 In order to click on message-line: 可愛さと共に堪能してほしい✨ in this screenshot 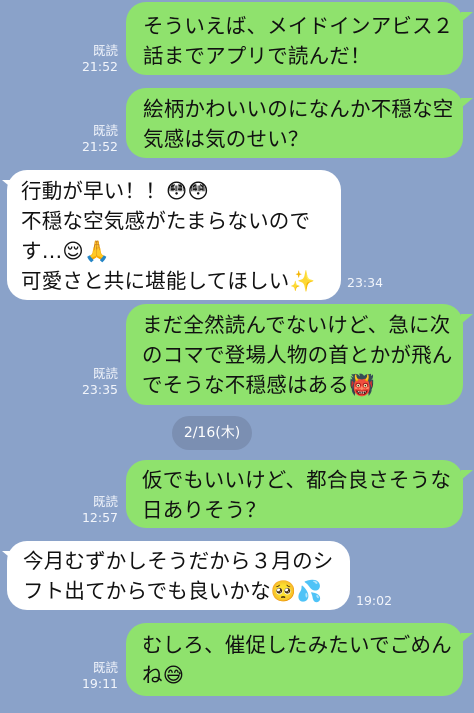, I will do `click(168, 281)`.